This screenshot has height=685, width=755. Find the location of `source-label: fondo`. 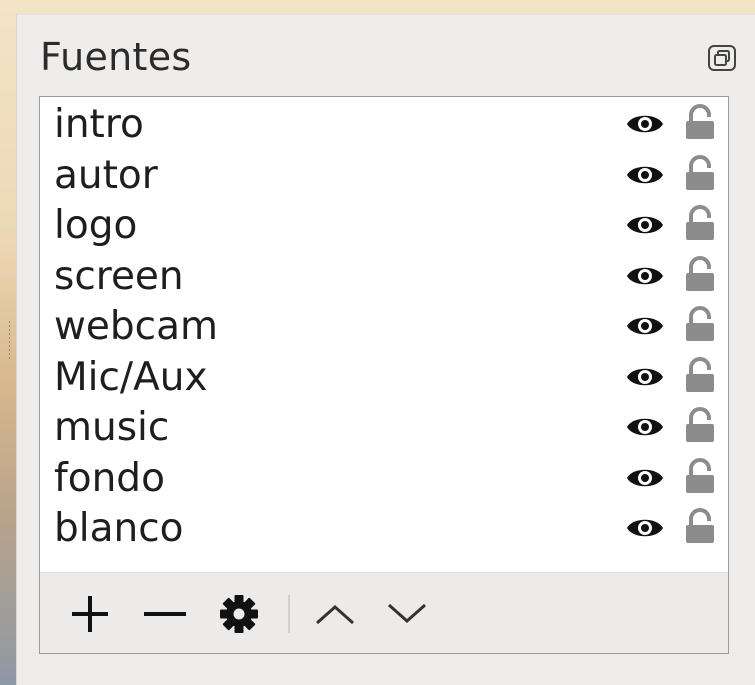

source-label: fondo is located at coordinates (109, 478).